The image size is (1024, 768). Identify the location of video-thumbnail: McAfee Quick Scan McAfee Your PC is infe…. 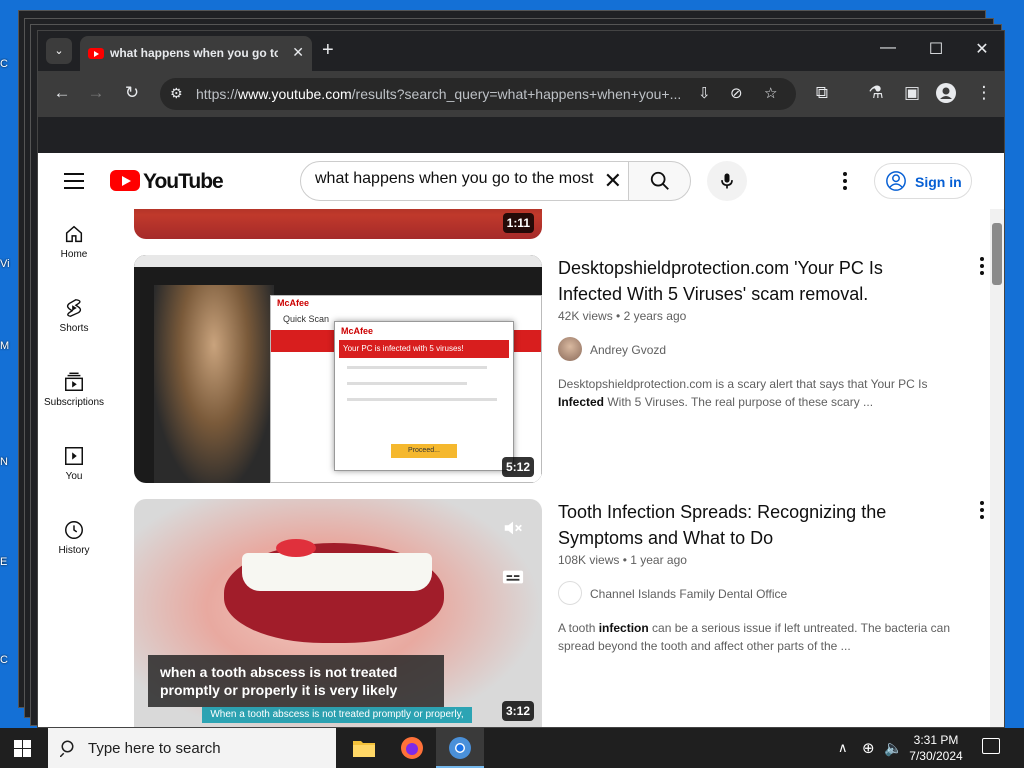
(338, 369).